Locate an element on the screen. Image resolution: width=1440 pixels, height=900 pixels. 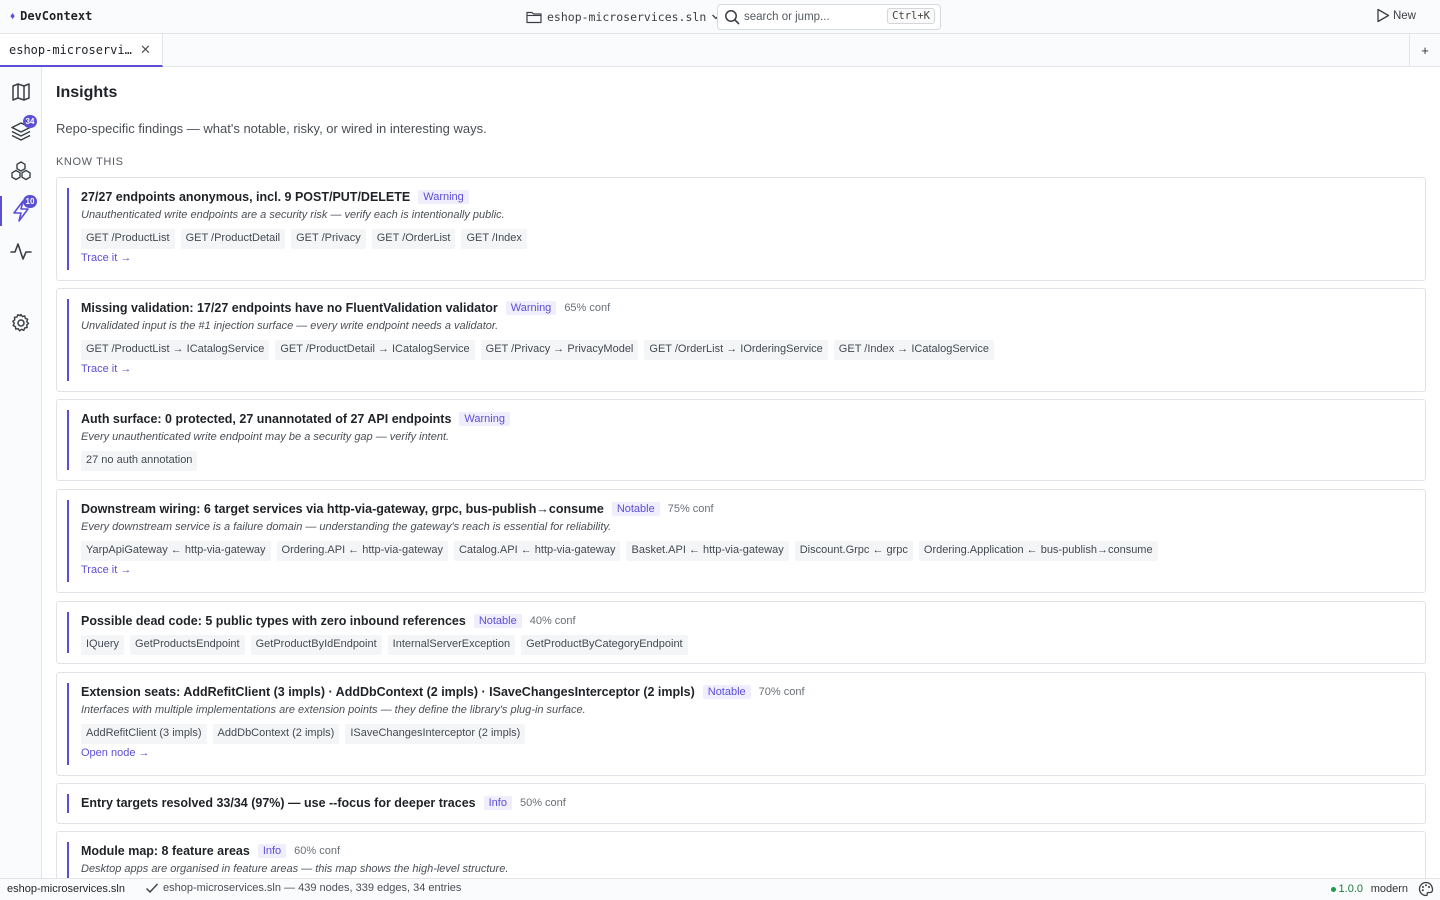
endpoint-chip: GET /ProductDetail → ICatalogService is located at coordinates (375, 350).